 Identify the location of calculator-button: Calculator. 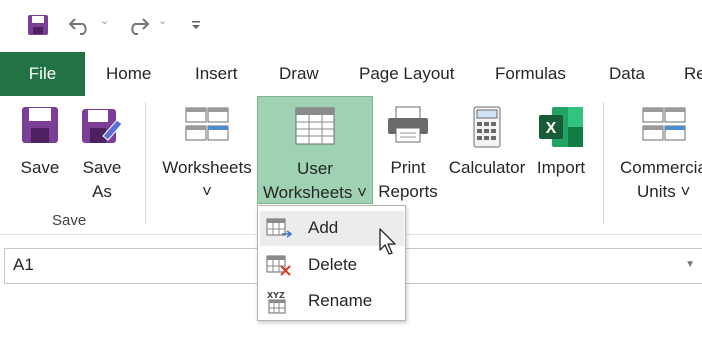
(487, 150).